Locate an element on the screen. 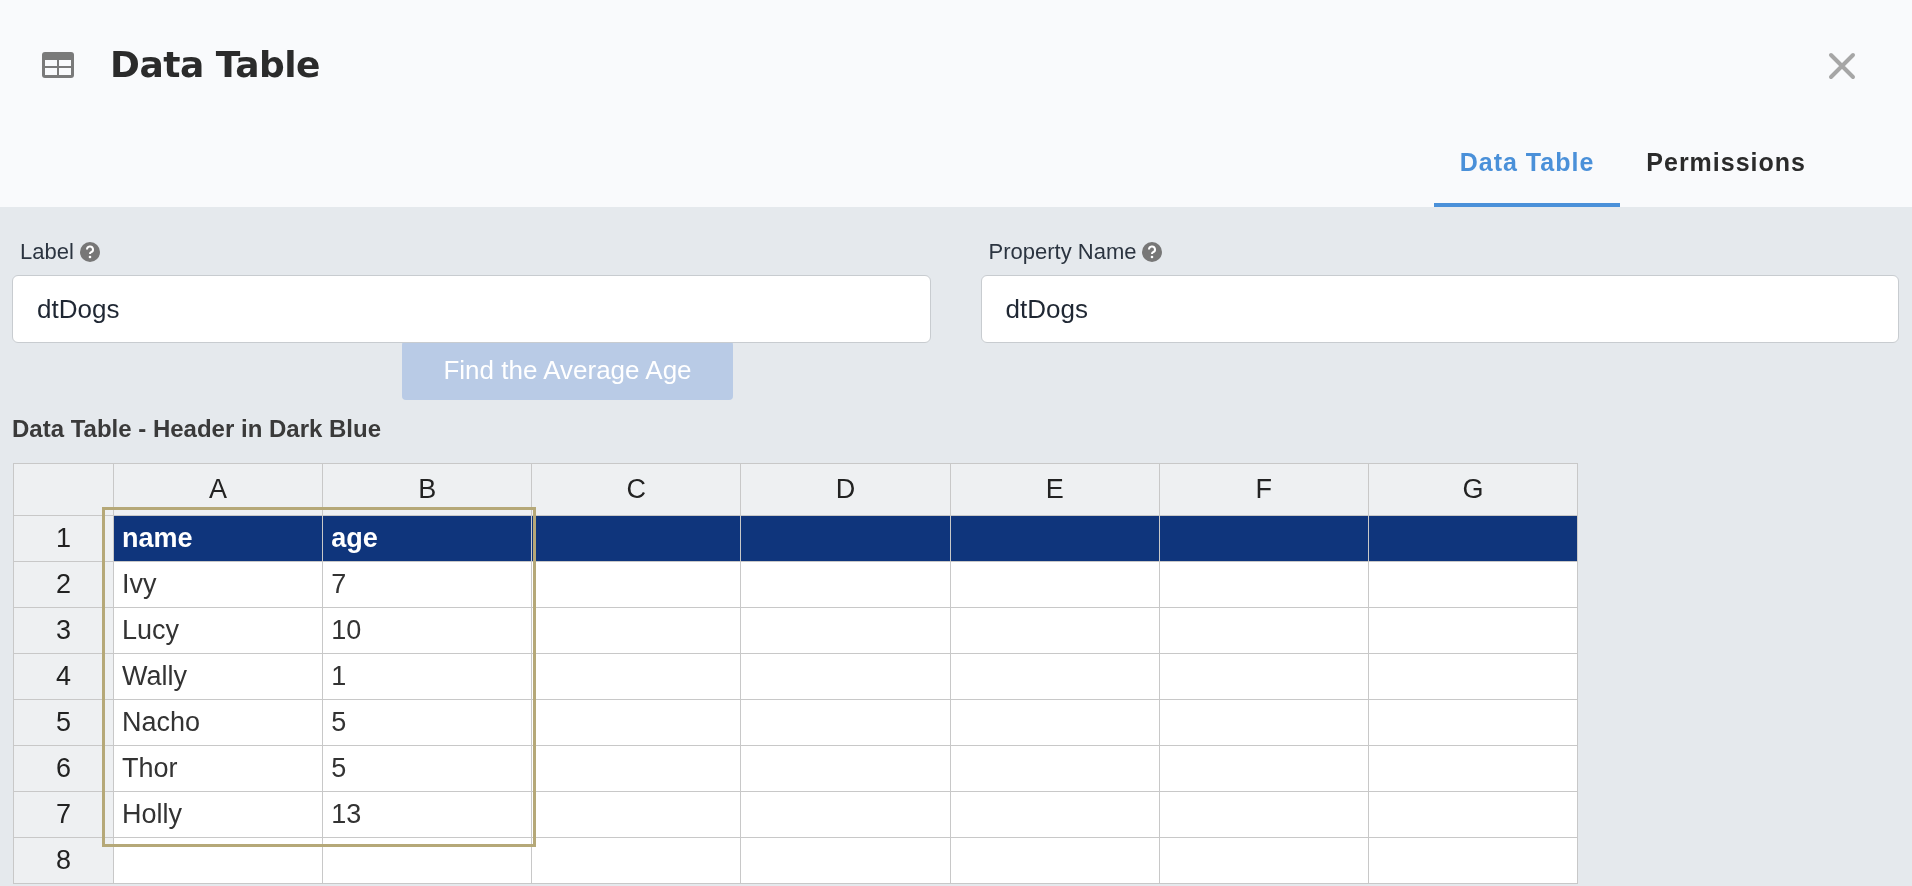  table-icon is located at coordinates (58, 64).